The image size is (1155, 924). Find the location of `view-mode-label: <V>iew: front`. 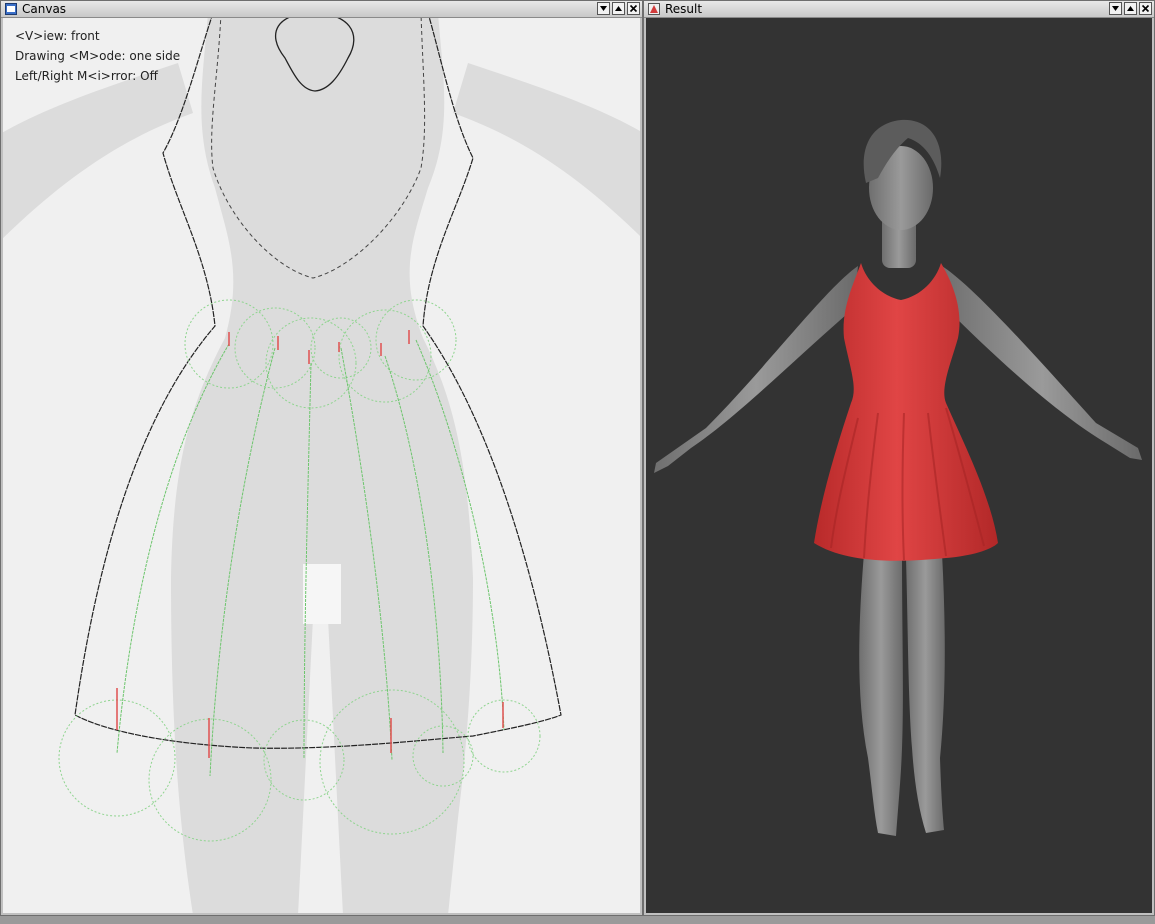

view-mode-label: <V>iew: front is located at coordinates (57, 36).